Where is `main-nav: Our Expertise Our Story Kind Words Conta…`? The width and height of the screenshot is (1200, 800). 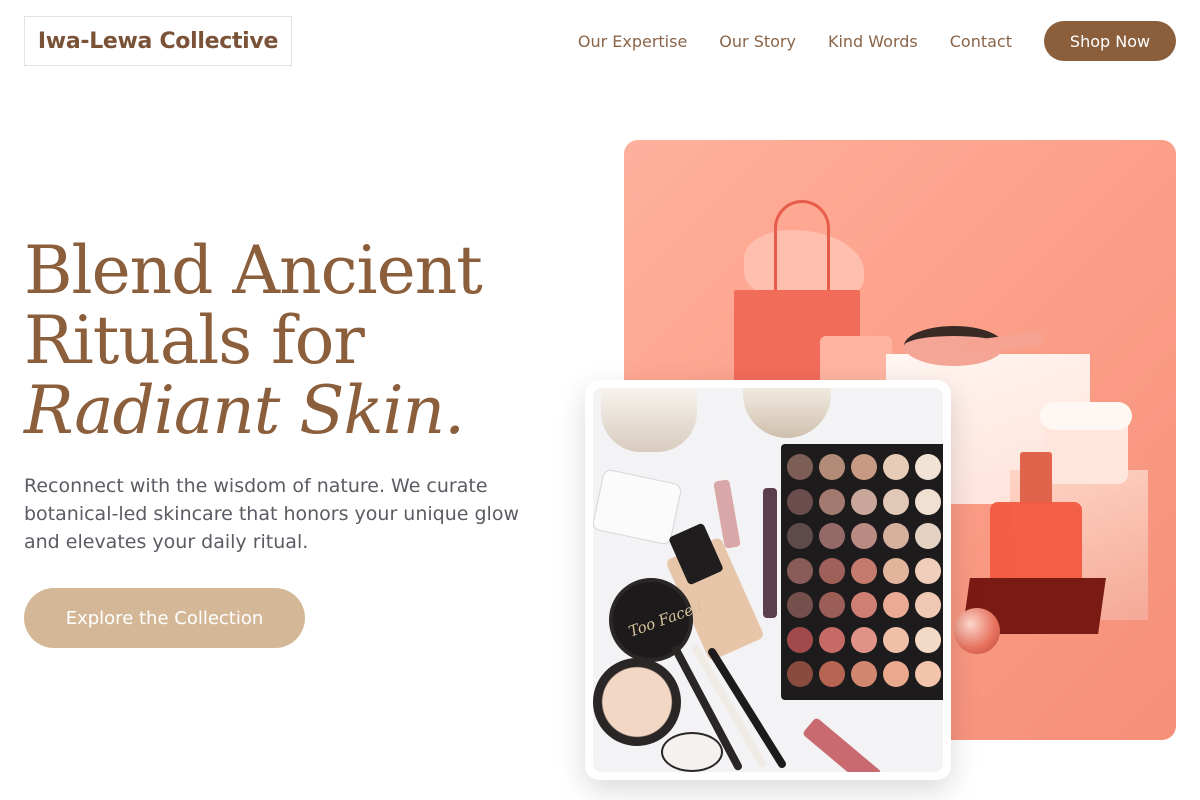 main-nav: Our Expertise Our Story Kind Words Conta… is located at coordinates (877, 41).